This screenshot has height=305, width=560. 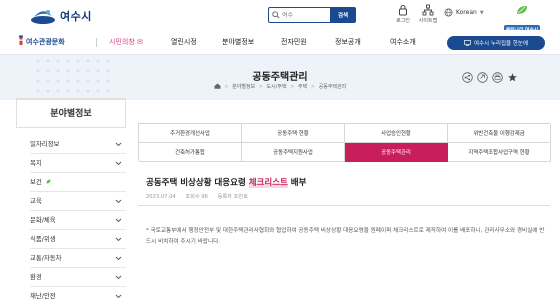 What do you see at coordinates (277, 87) in the screenshot?
I see `breadcrumb-item: 도시/주택` at bounding box center [277, 87].